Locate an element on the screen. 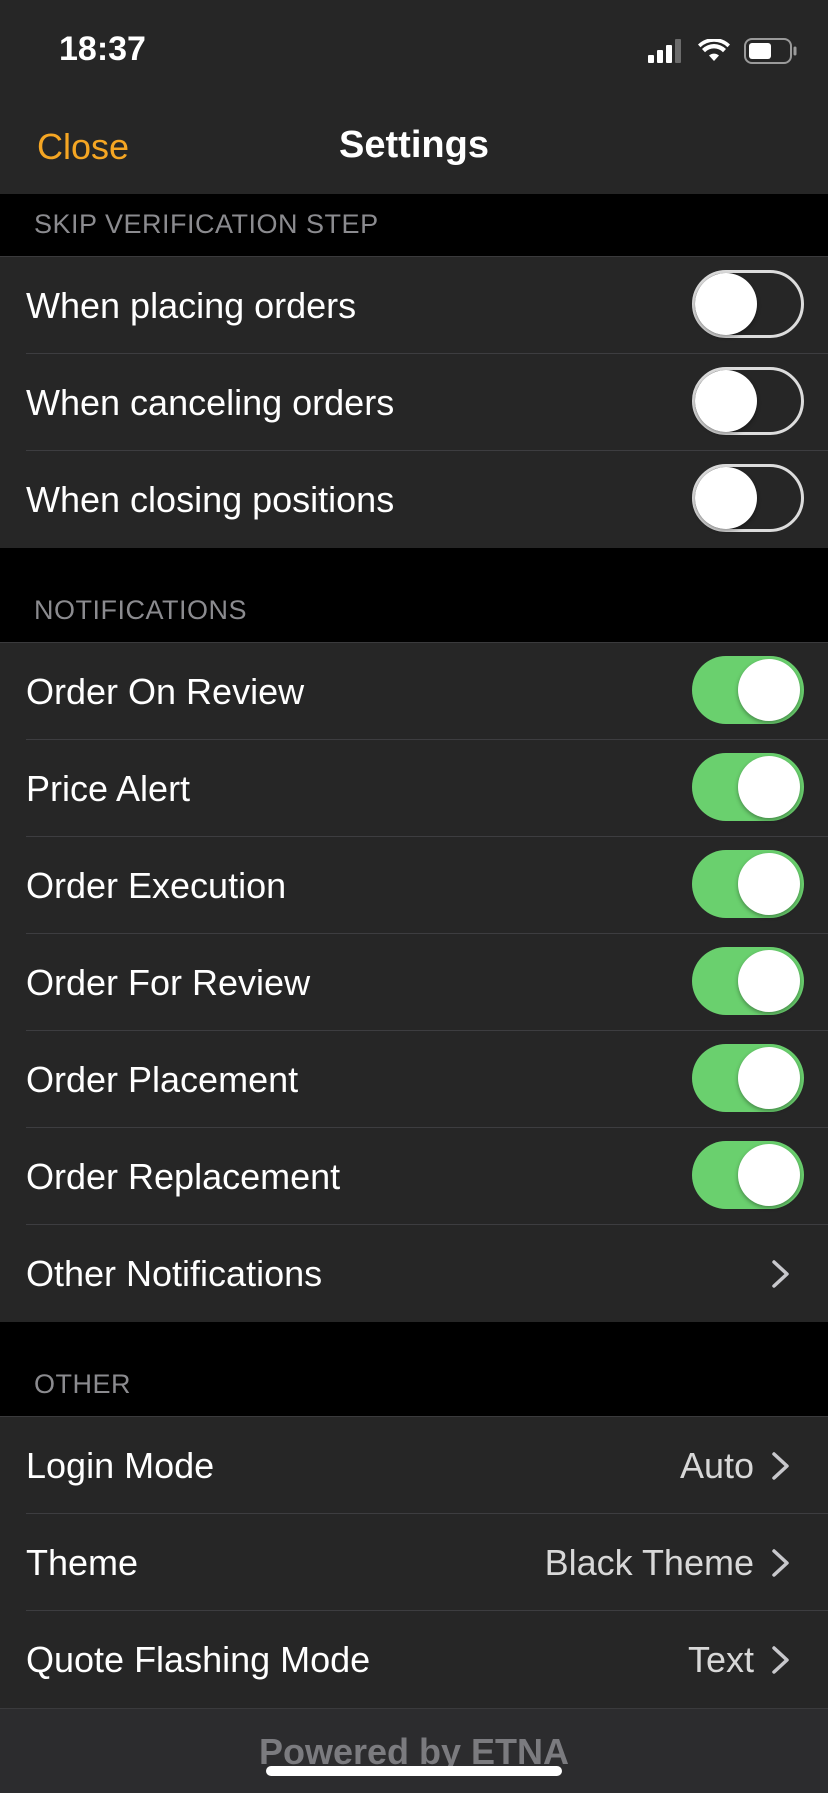  row-label: Price Alert is located at coordinates (108, 788).